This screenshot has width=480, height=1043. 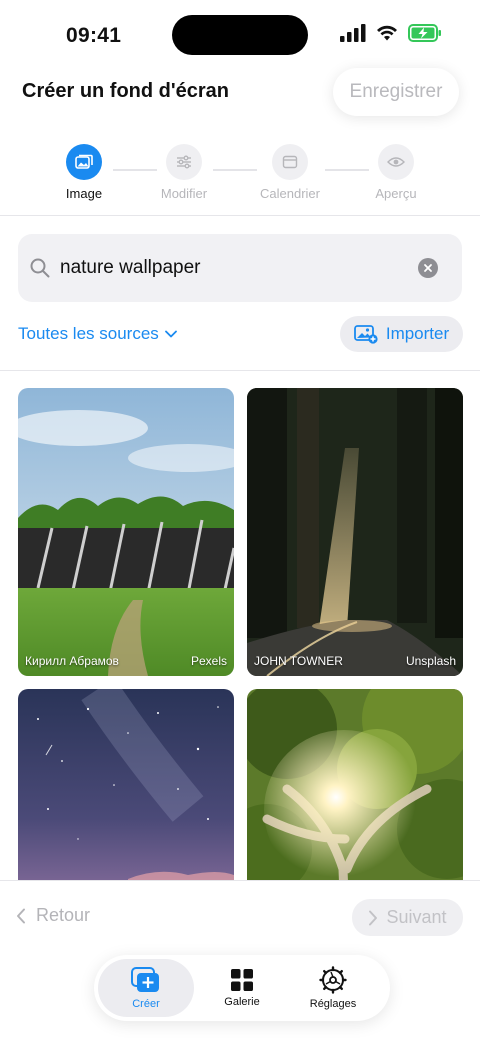 I want to click on cellular-signal-icon, so click(x=353, y=33).